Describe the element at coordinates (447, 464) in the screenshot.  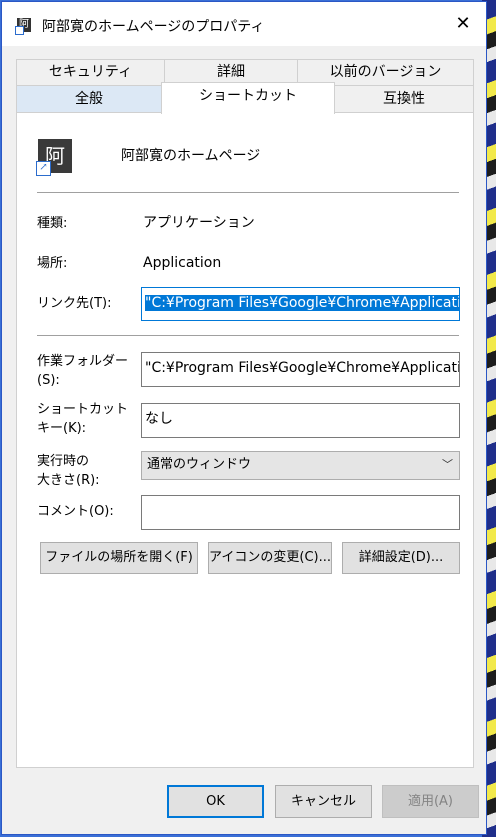
I see `chevron-down-icon: ﹀` at that location.